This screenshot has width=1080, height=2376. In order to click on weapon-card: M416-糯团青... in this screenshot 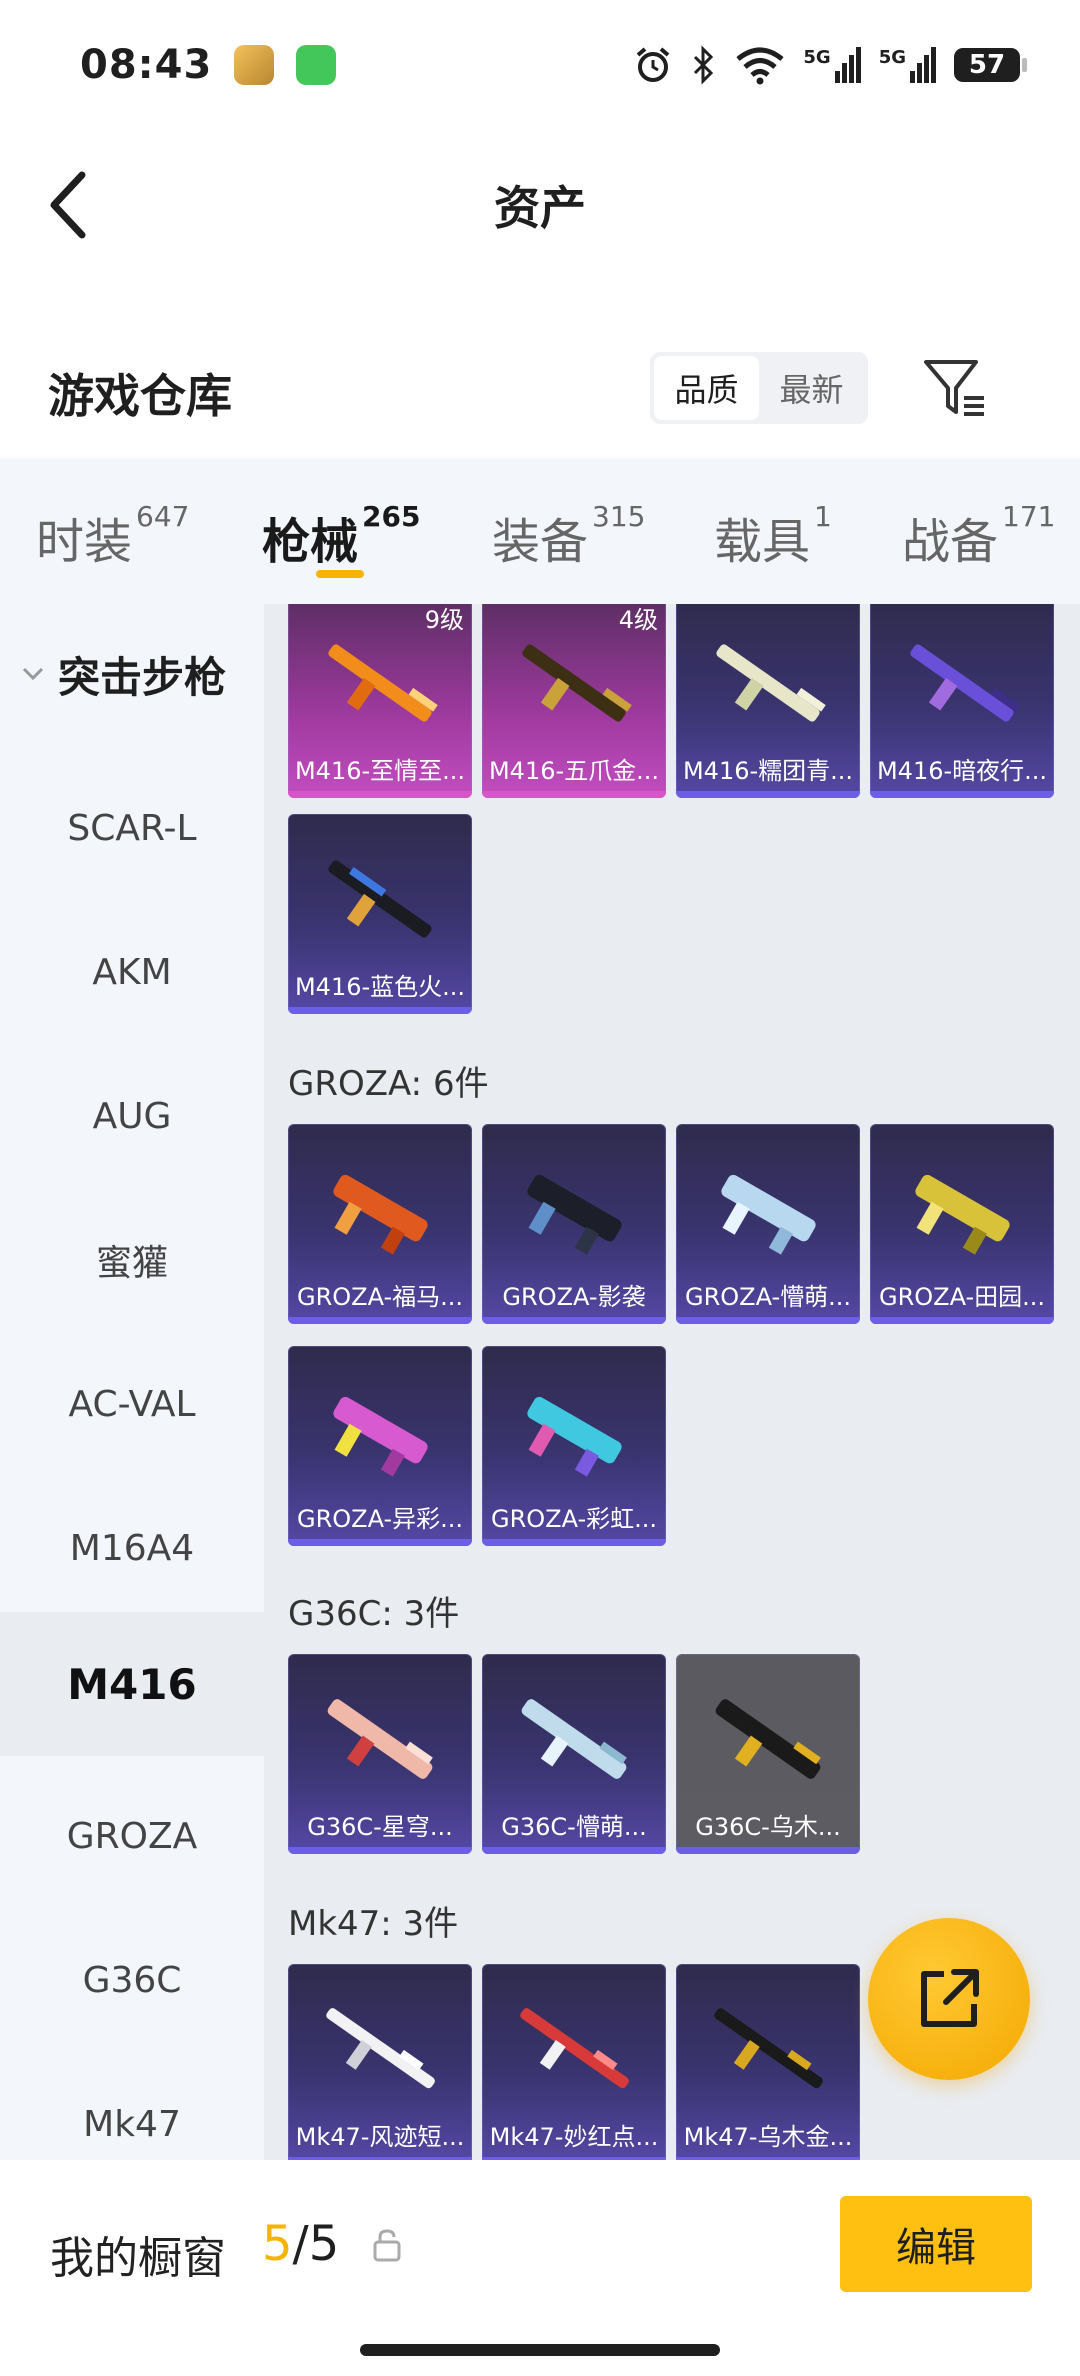, I will do `click(768, 701)`.